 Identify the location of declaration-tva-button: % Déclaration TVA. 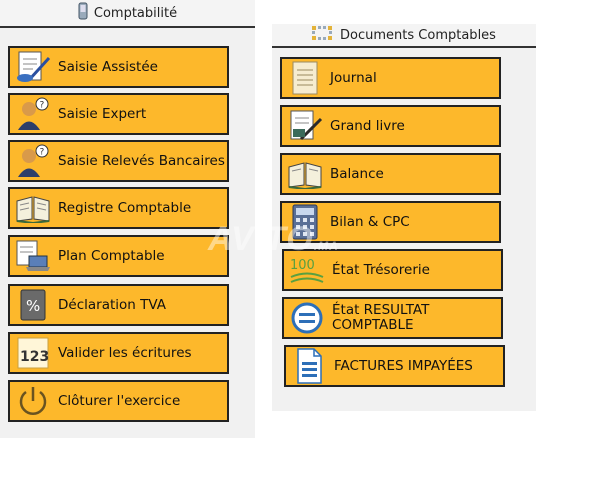
(118, 305).